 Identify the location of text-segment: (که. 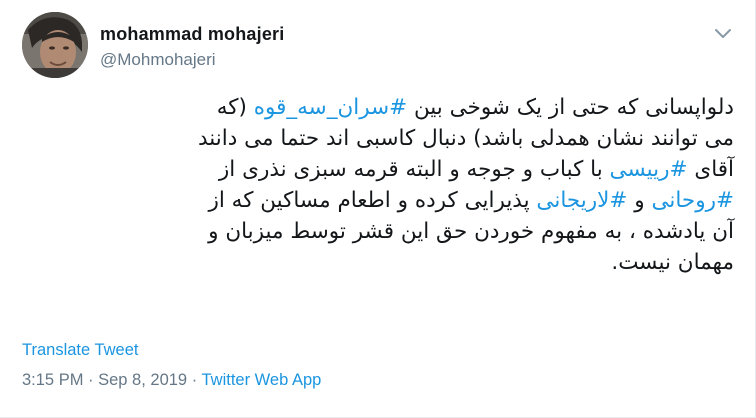
(235, 107).